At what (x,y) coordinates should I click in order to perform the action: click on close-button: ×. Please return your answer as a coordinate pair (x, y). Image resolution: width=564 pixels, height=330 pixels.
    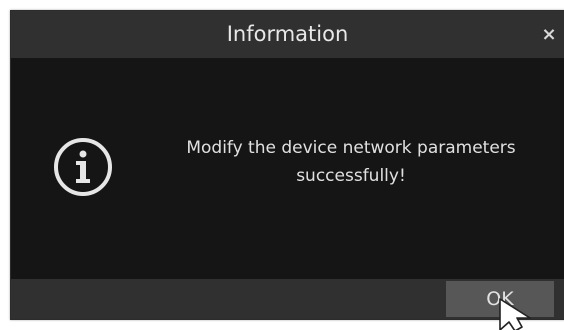
    Looking at the image, I should click on (549, 34).